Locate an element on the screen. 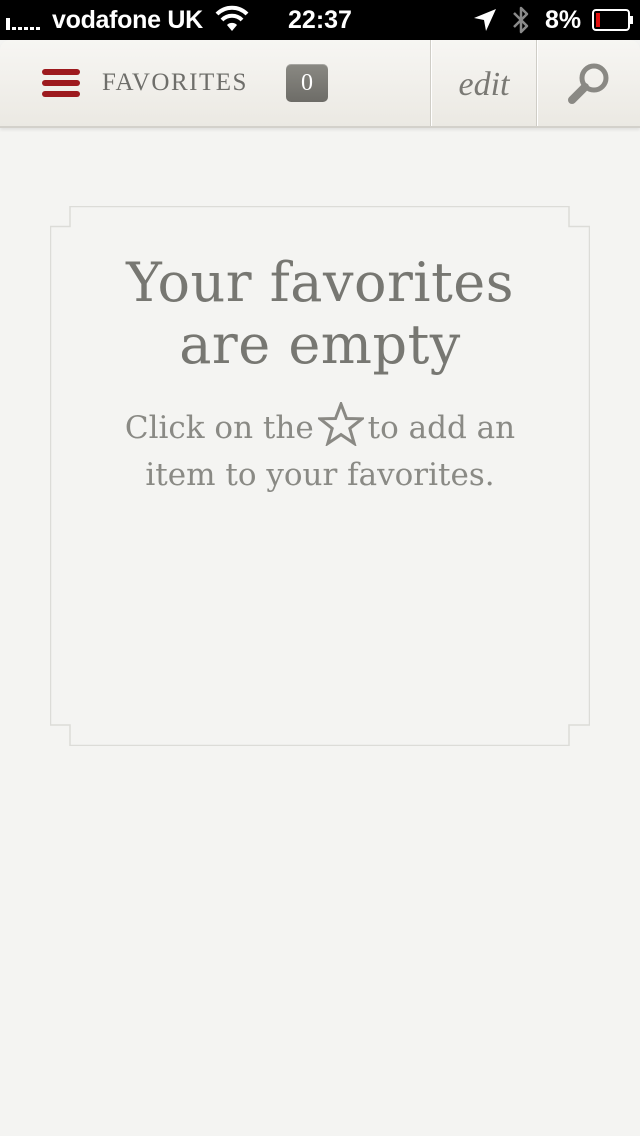  bluetooth-icon is located at coordinates (521, 20).